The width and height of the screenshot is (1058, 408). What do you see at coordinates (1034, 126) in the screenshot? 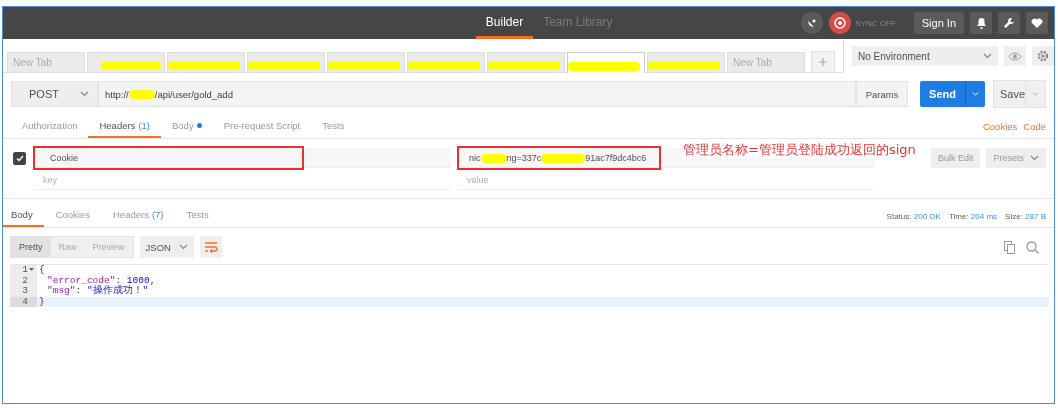
I see `link: Code` at bounding box center [1034, 126].